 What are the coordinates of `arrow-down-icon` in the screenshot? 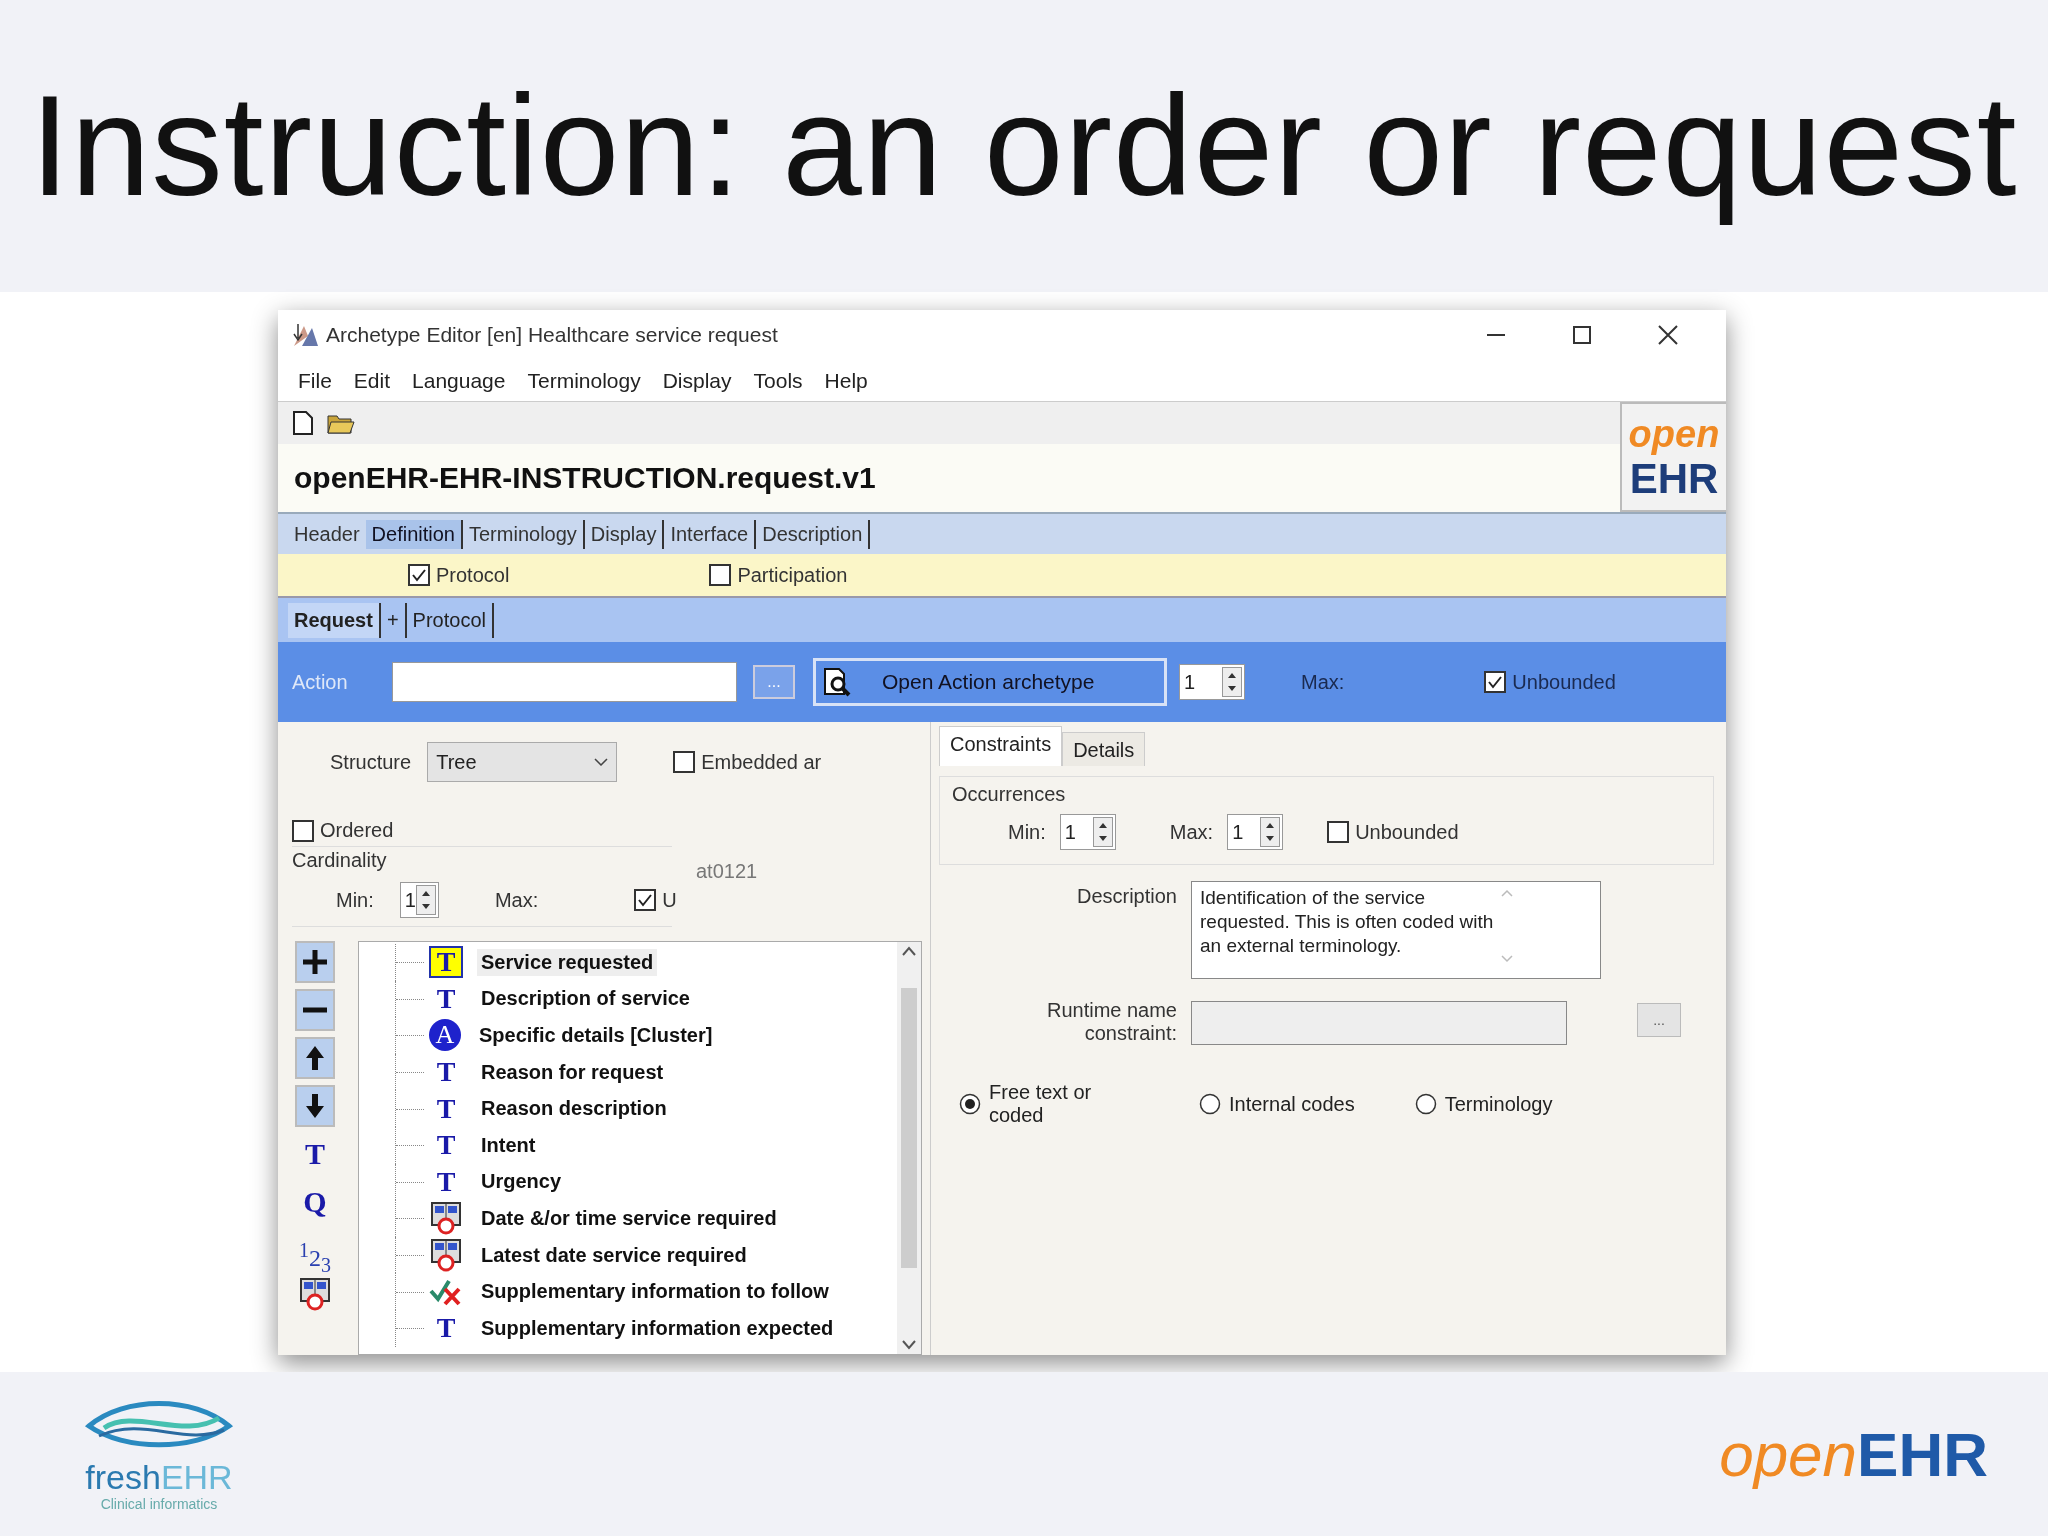 It's located at (315, 1106).